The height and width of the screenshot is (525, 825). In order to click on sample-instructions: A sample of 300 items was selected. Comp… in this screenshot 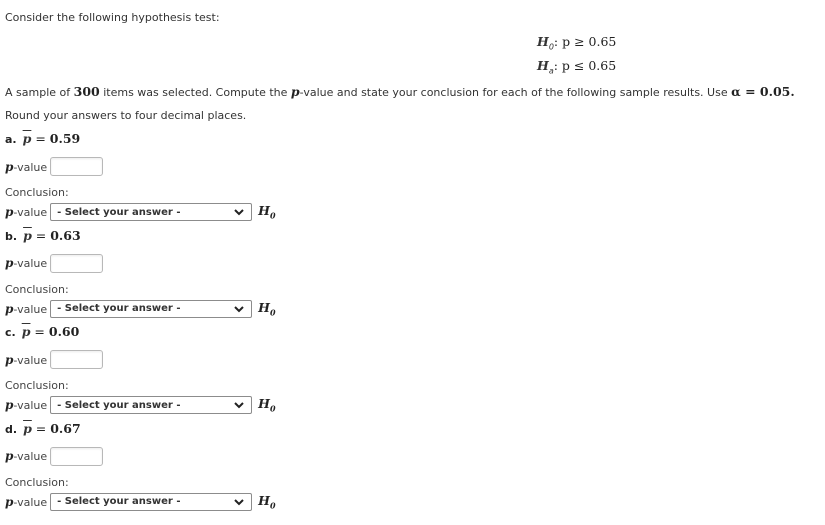, I will do `click(400, 91)`.